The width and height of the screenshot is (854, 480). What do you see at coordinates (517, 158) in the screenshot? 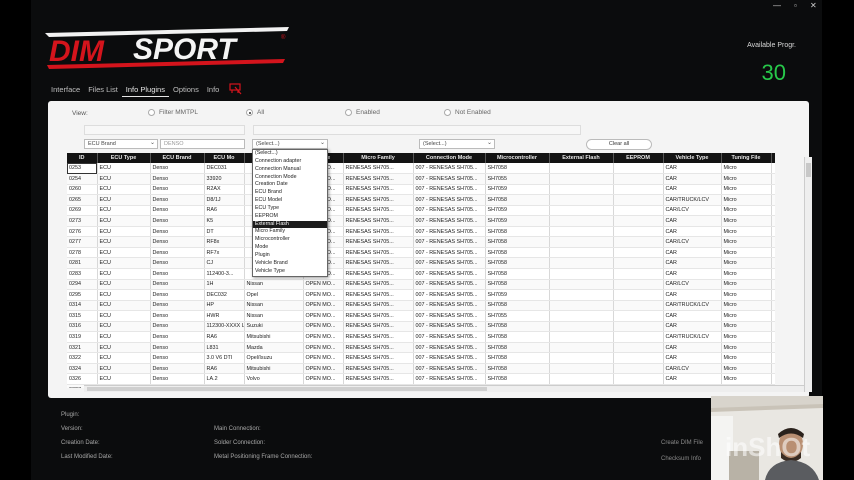
I see `column-header-microcontroller: Microcontroller` at bounding box center [517, 158].